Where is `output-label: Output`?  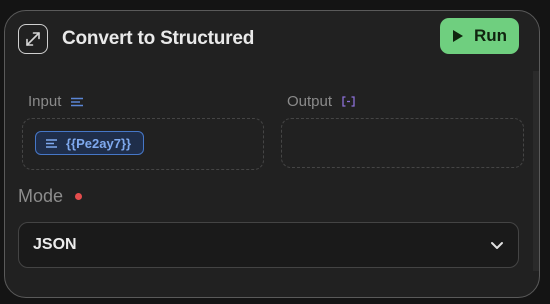 output-label: Output is located at coordinates (321, 101).